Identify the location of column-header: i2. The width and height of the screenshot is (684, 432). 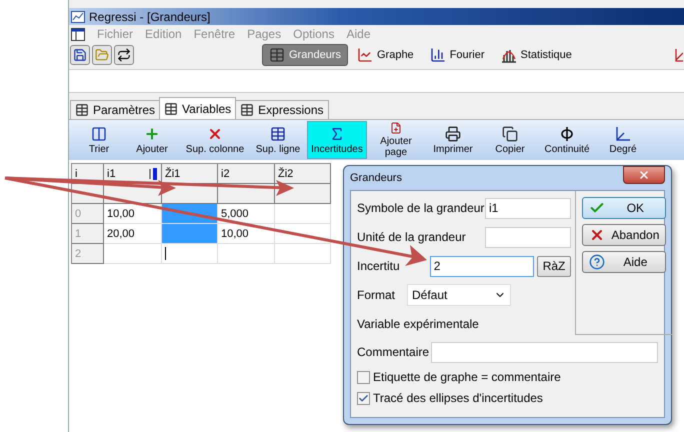
(246, 174).